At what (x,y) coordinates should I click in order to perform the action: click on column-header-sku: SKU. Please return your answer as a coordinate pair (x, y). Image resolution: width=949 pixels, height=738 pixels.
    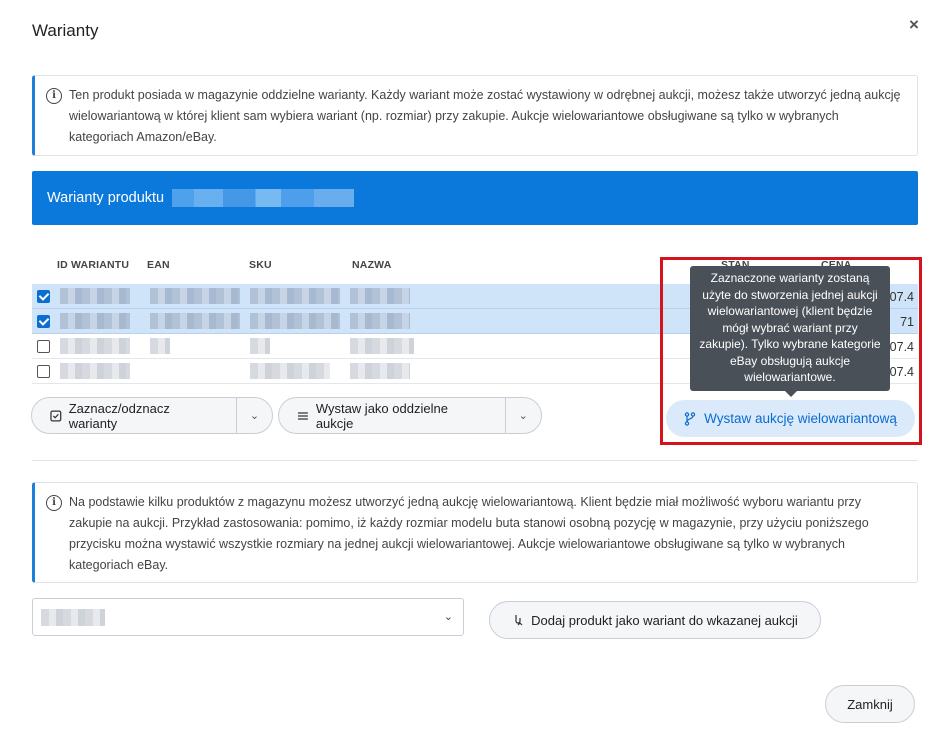
    Looking at the image, I should click on (260, 265).